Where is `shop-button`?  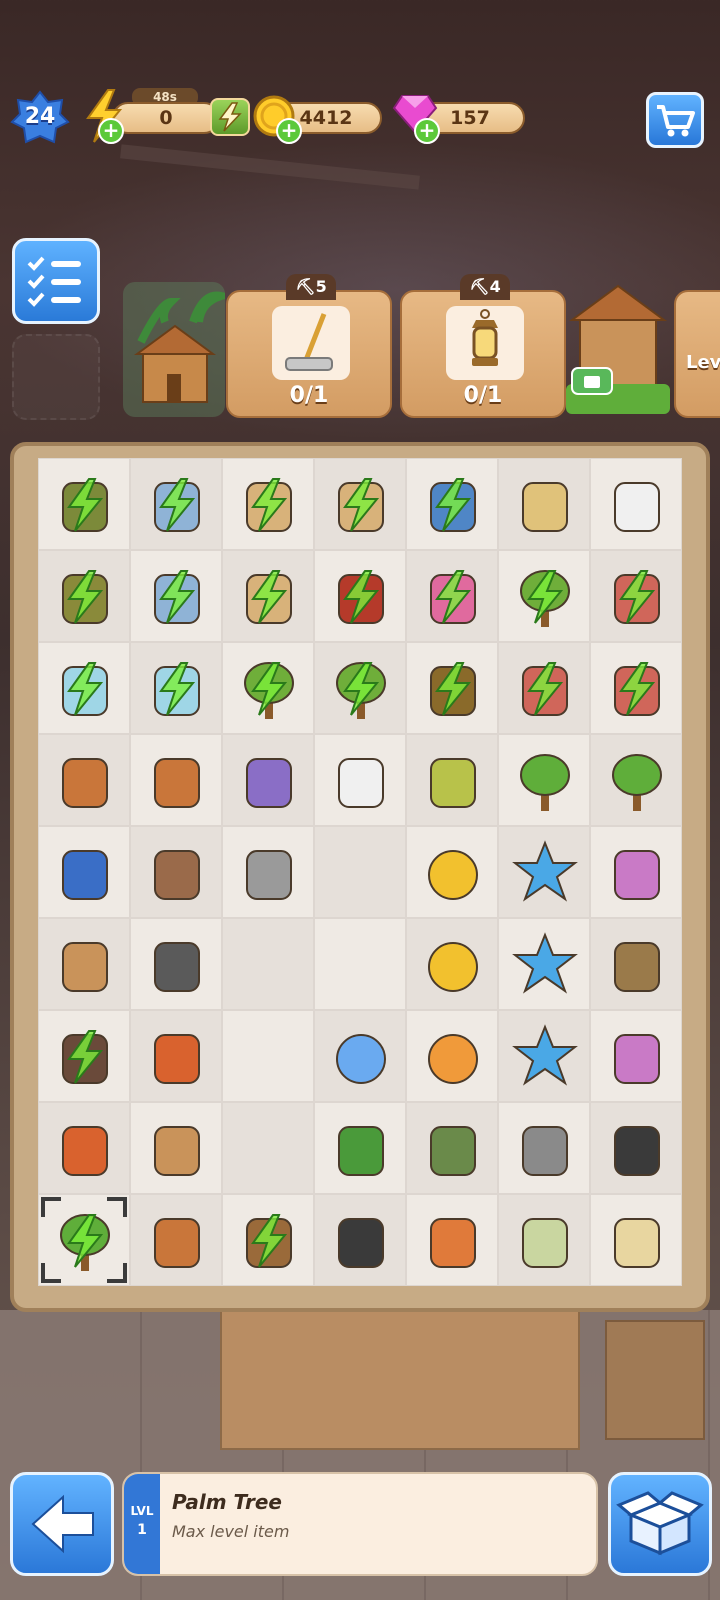
shop-button is located at coordinates (675, 120).